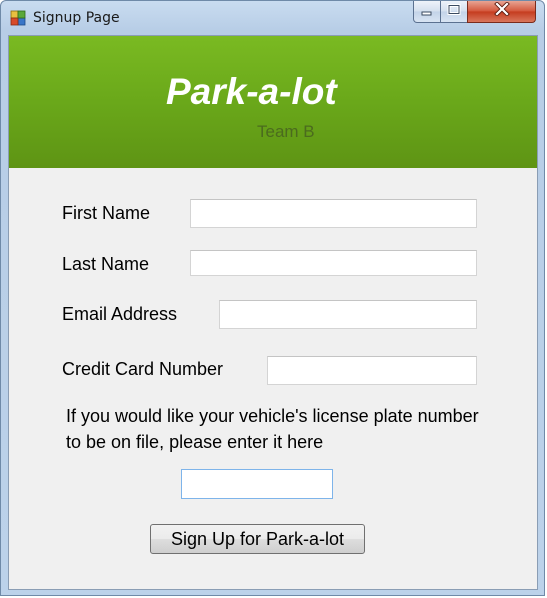 The image size is (547, 598). Describe the element at coordinates (333, 263) in the screenshot. I see `last-name-field` at that location.